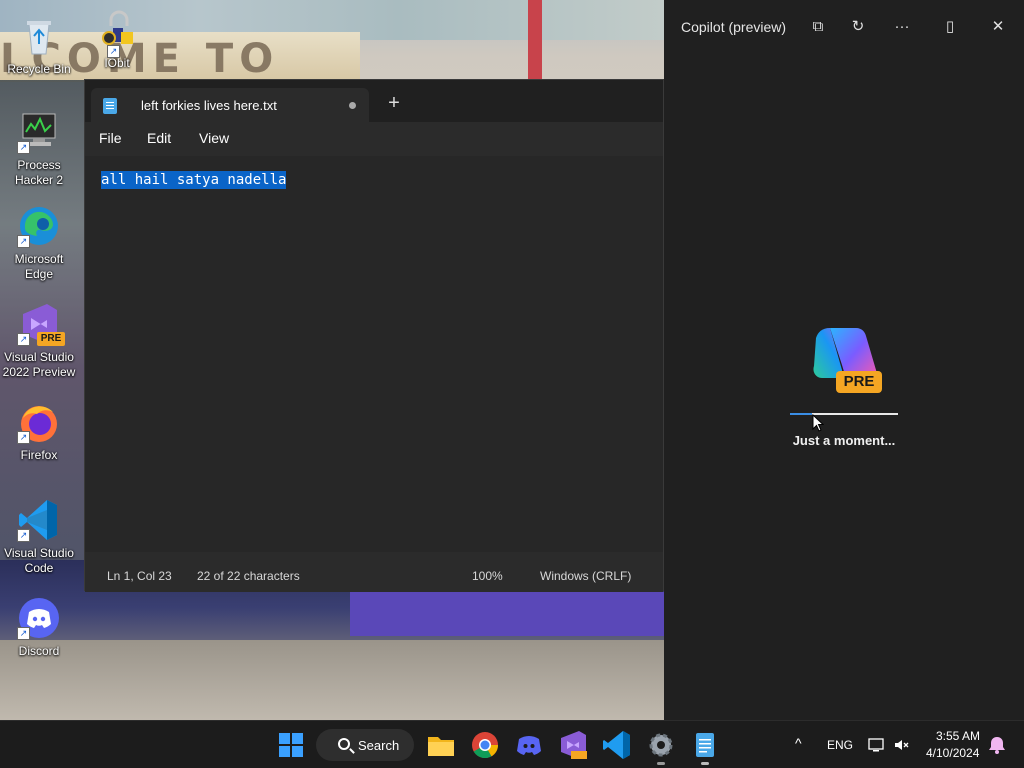 Image resolution: width=1024 pixels, height=768 pixels. I want to click on desktop-icon-discord: ↗ Discord, so click(39, 627).